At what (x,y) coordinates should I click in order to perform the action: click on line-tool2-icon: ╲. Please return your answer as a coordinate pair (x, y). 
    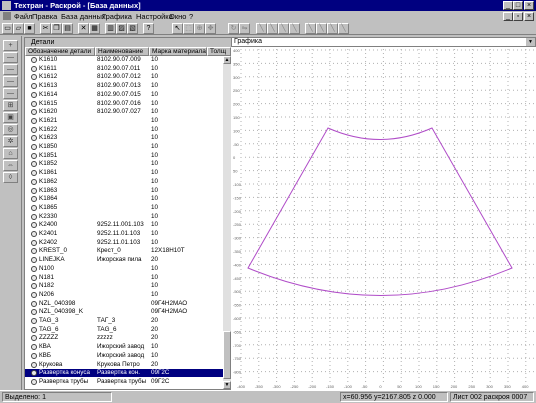
    Looking at the image, I should click on (272, 28).